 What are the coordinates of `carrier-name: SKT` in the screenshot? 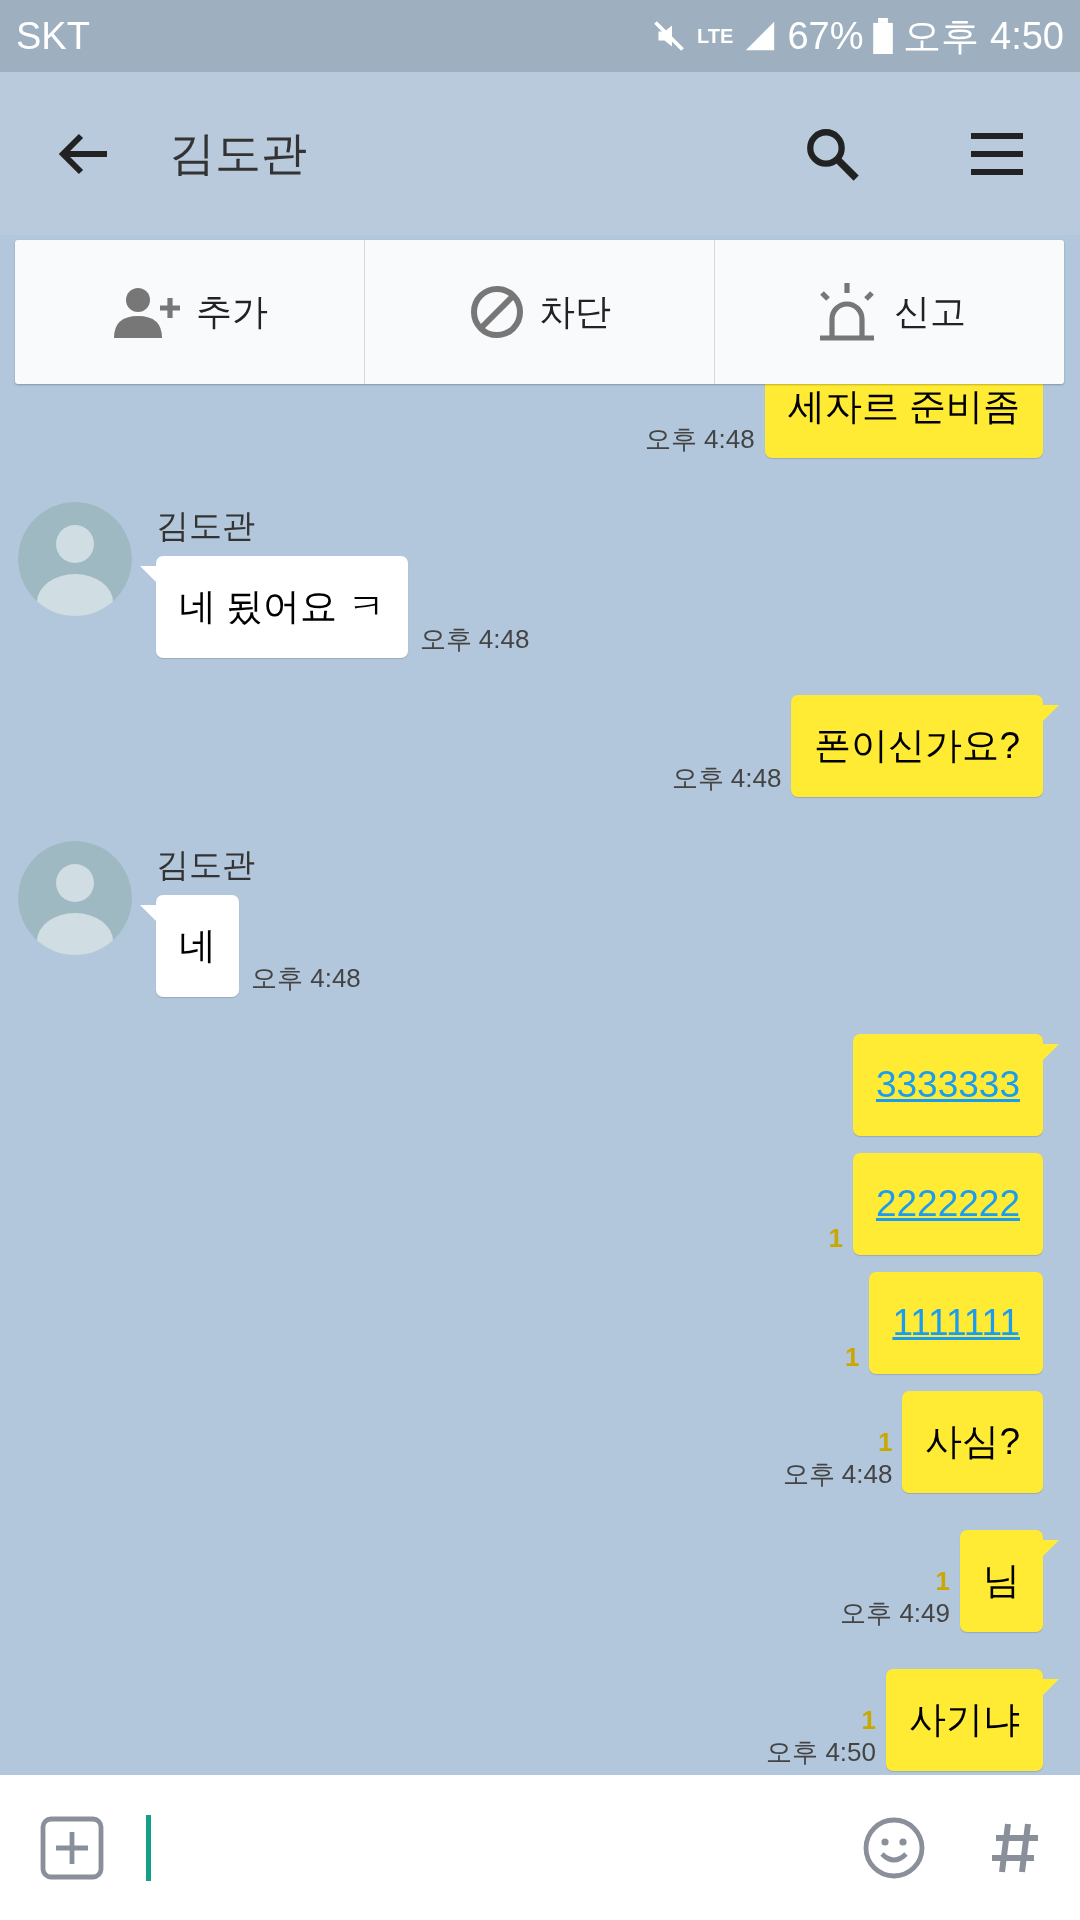 It's located at (53, 36).